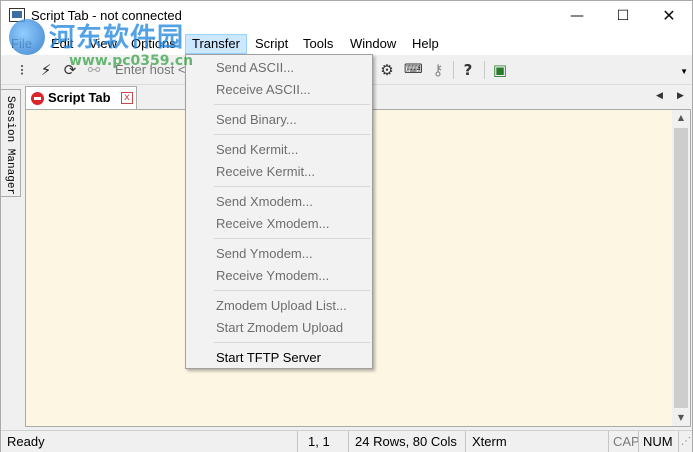 The height and width of the screenshot is (452, 693). Describe the element at coordinates (681, 418) in the screenshot. I see `scroll-down-icon: ▼` at that location.